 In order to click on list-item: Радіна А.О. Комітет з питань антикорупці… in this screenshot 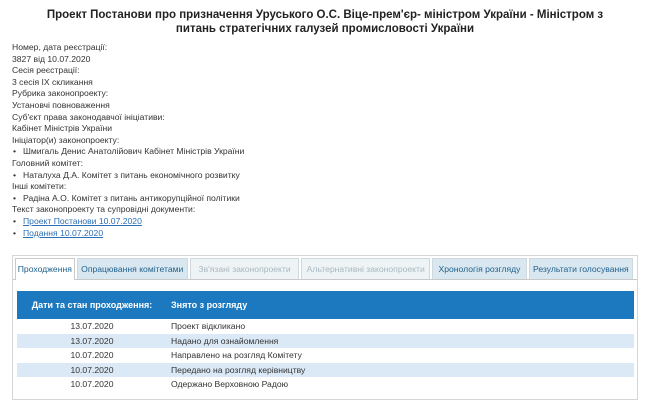, I will do `click(322, 199)`.